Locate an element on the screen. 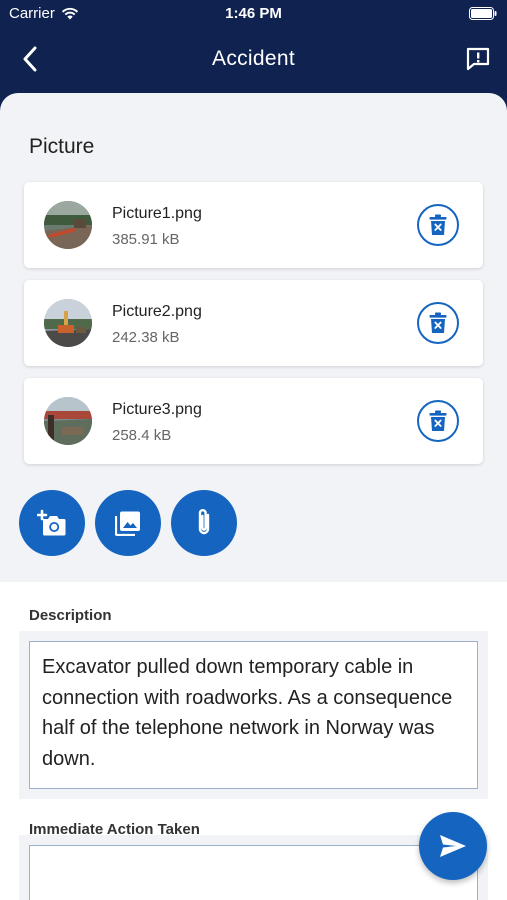  report-button is located at coordinates (478, 59).